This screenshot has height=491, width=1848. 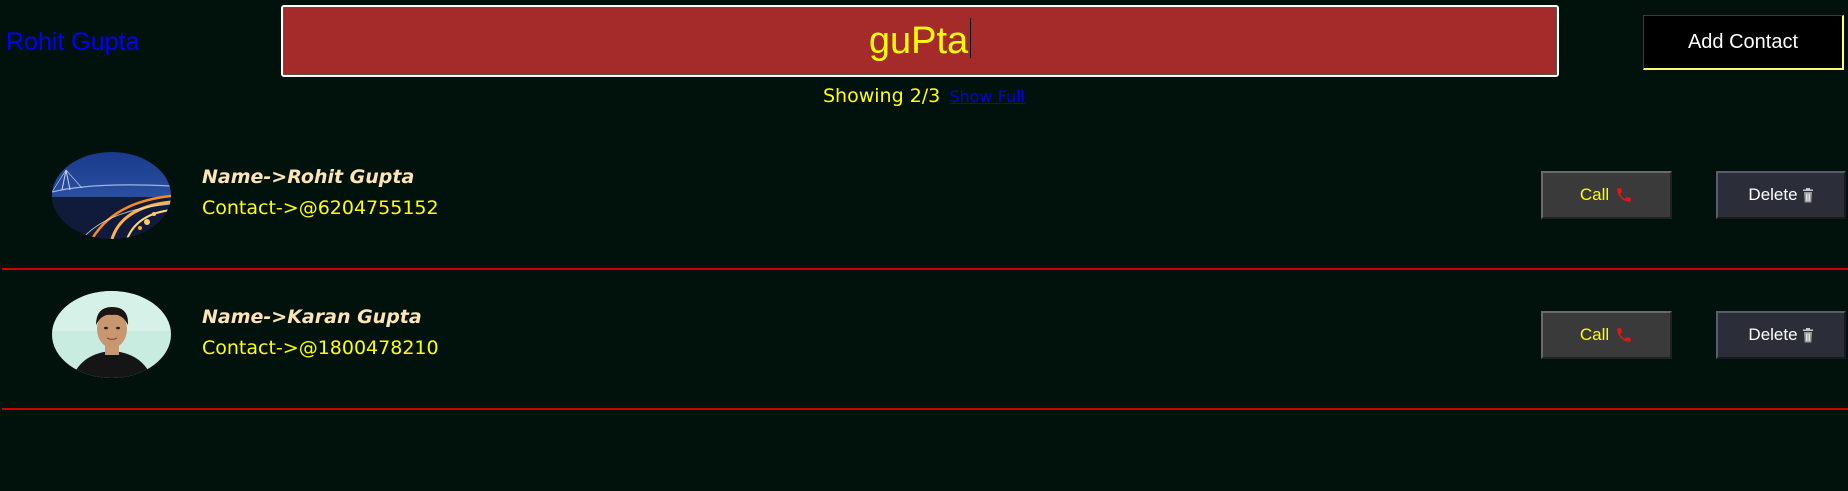 What do you see at coordinates (320, 208) in the screenshot?
I see `contact-number: Contact->@6204755152` at bounding box center [320, 208].